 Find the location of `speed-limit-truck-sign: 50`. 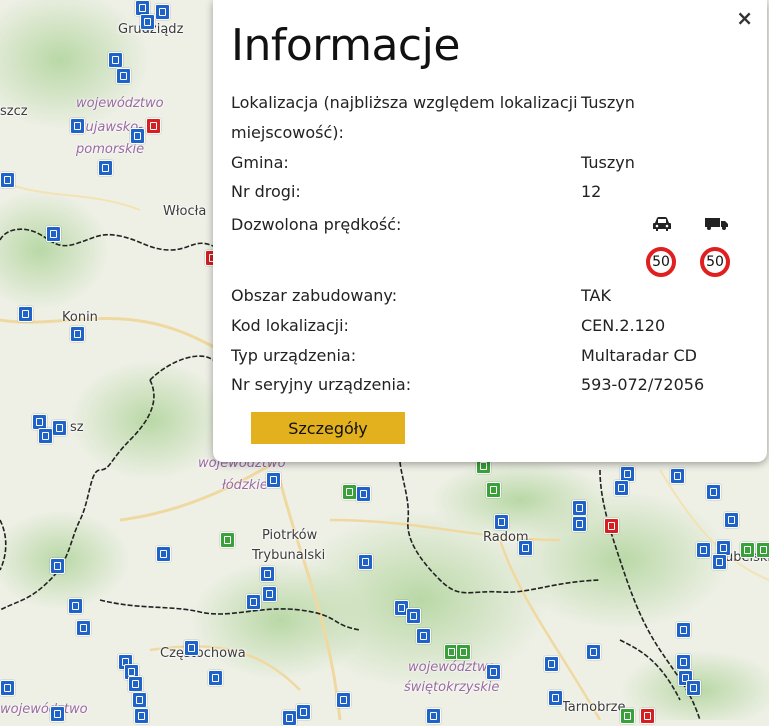

speed-limit-truck-sign: 50 is located at coordinates (715, 262).